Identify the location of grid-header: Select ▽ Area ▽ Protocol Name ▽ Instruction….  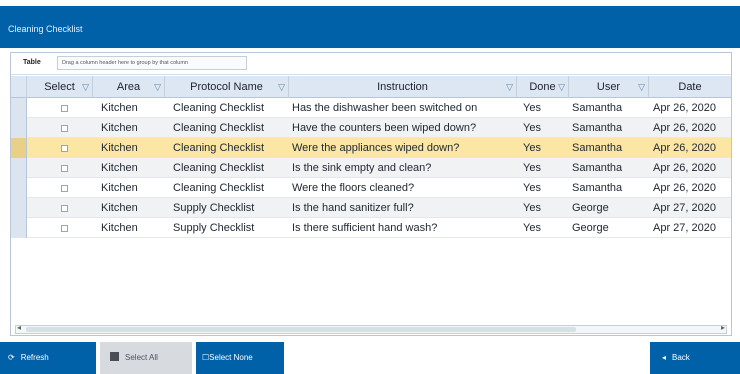
(371, 87).